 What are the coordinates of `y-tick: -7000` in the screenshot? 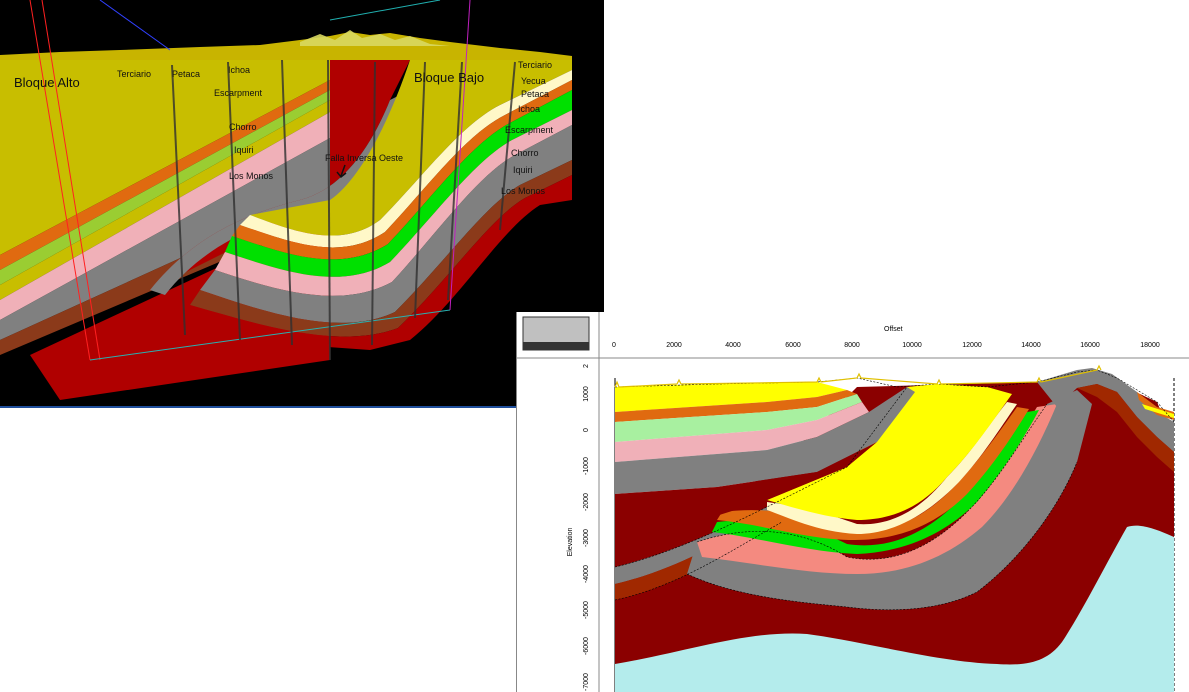 It's located at (586, 682).